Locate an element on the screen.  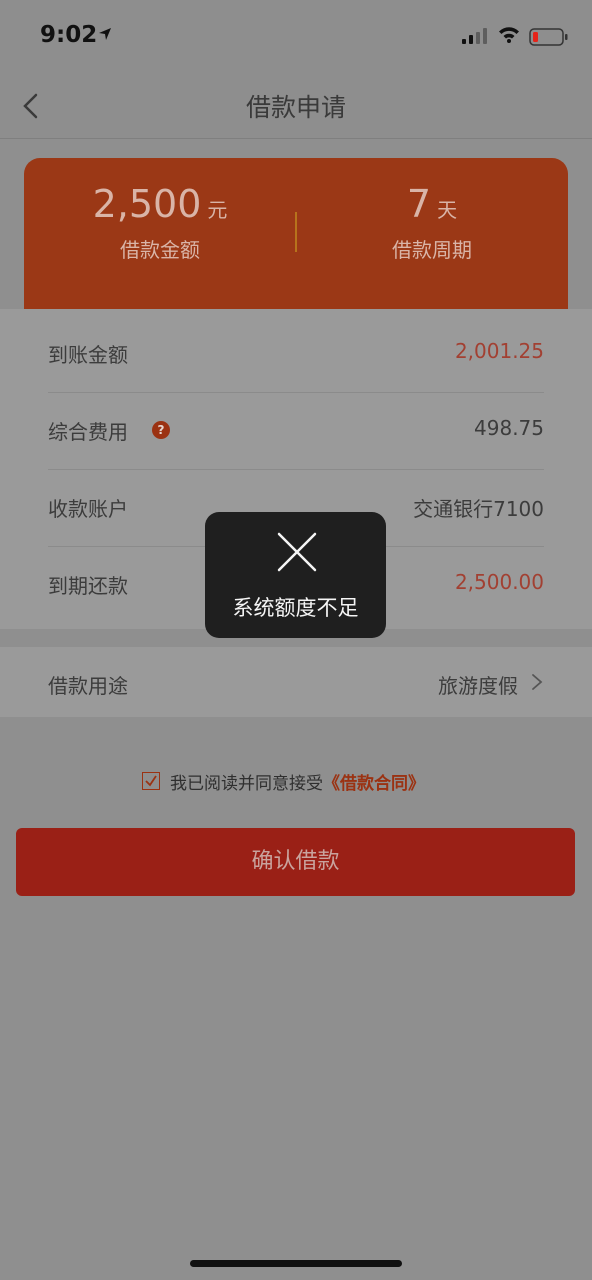
loan-period-label: 借款周期 is located at coordinates (432, 250).